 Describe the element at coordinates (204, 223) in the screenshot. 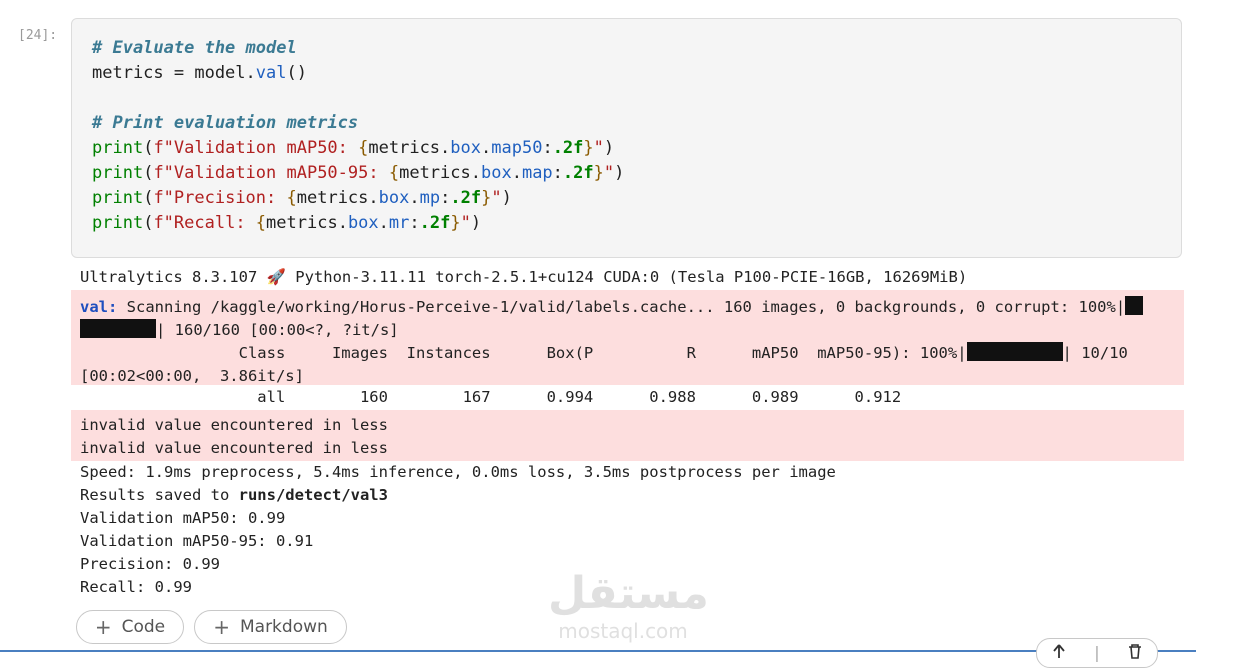

I see `code-token: f"Recall:` at that location.